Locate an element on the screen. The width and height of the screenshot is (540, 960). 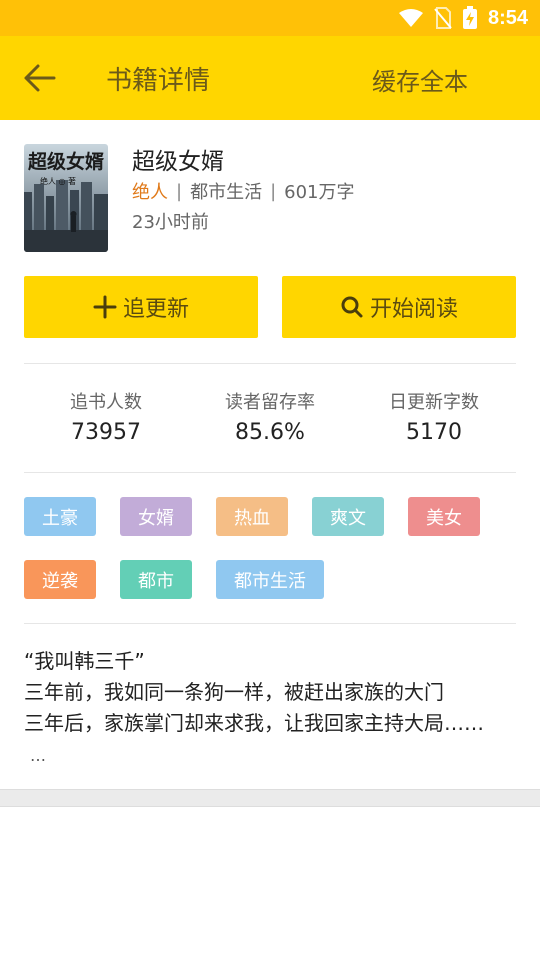
tag: 土豪 is located at coordinates (60, 516).